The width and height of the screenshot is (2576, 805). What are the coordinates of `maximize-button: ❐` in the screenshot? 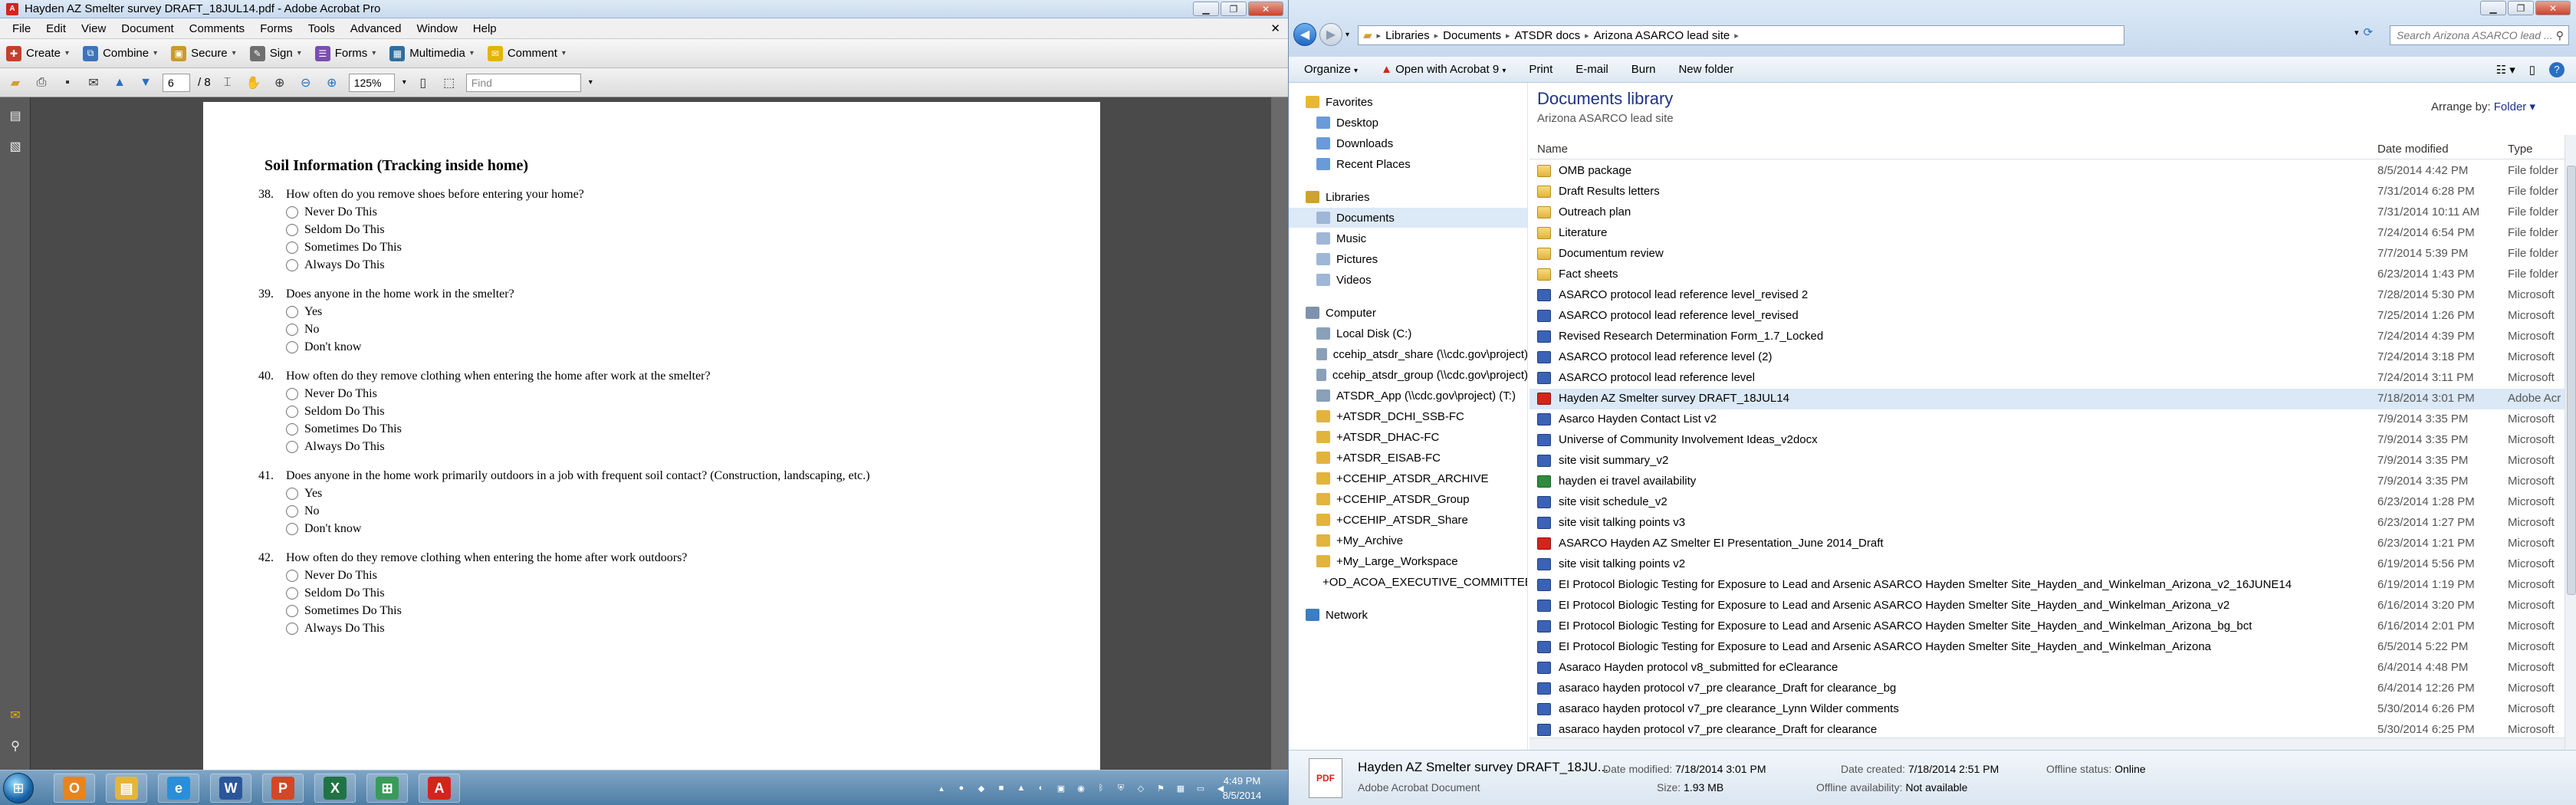 It's located at (2521, 8).